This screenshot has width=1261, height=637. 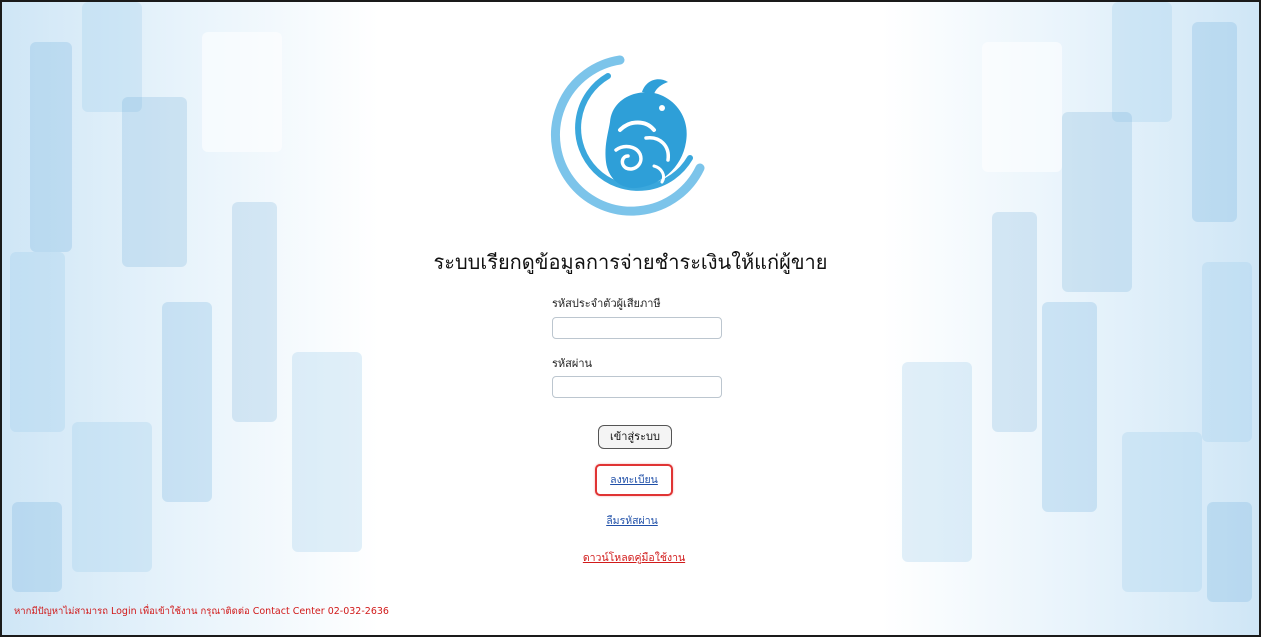 What do you see at coordinates (606, 303) in the screenshot?
I see `taxid-label: รหัสประจำตัวผู้เสียภาษี` at bounding box center [606, 303].